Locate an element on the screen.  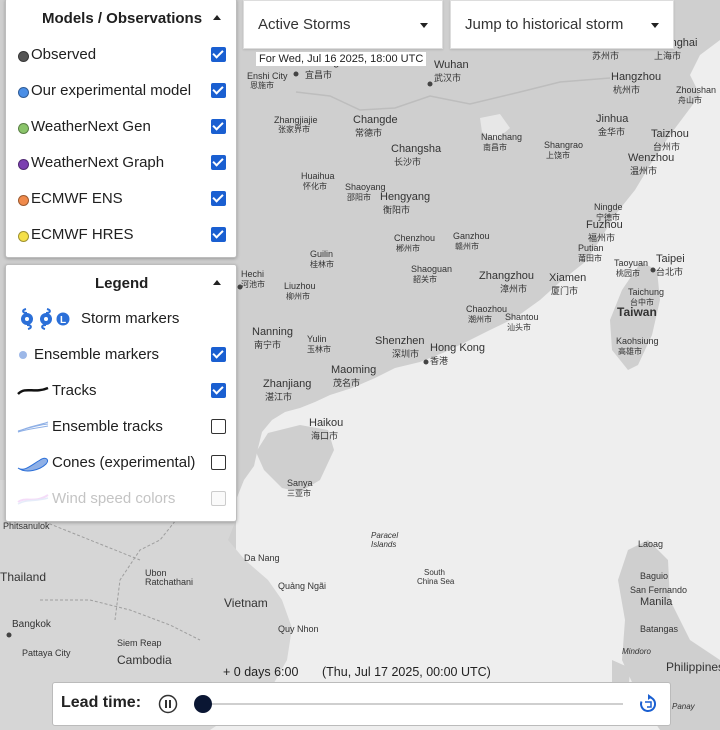
map-place-label: 海口市 is located at coordinates (325, 436).